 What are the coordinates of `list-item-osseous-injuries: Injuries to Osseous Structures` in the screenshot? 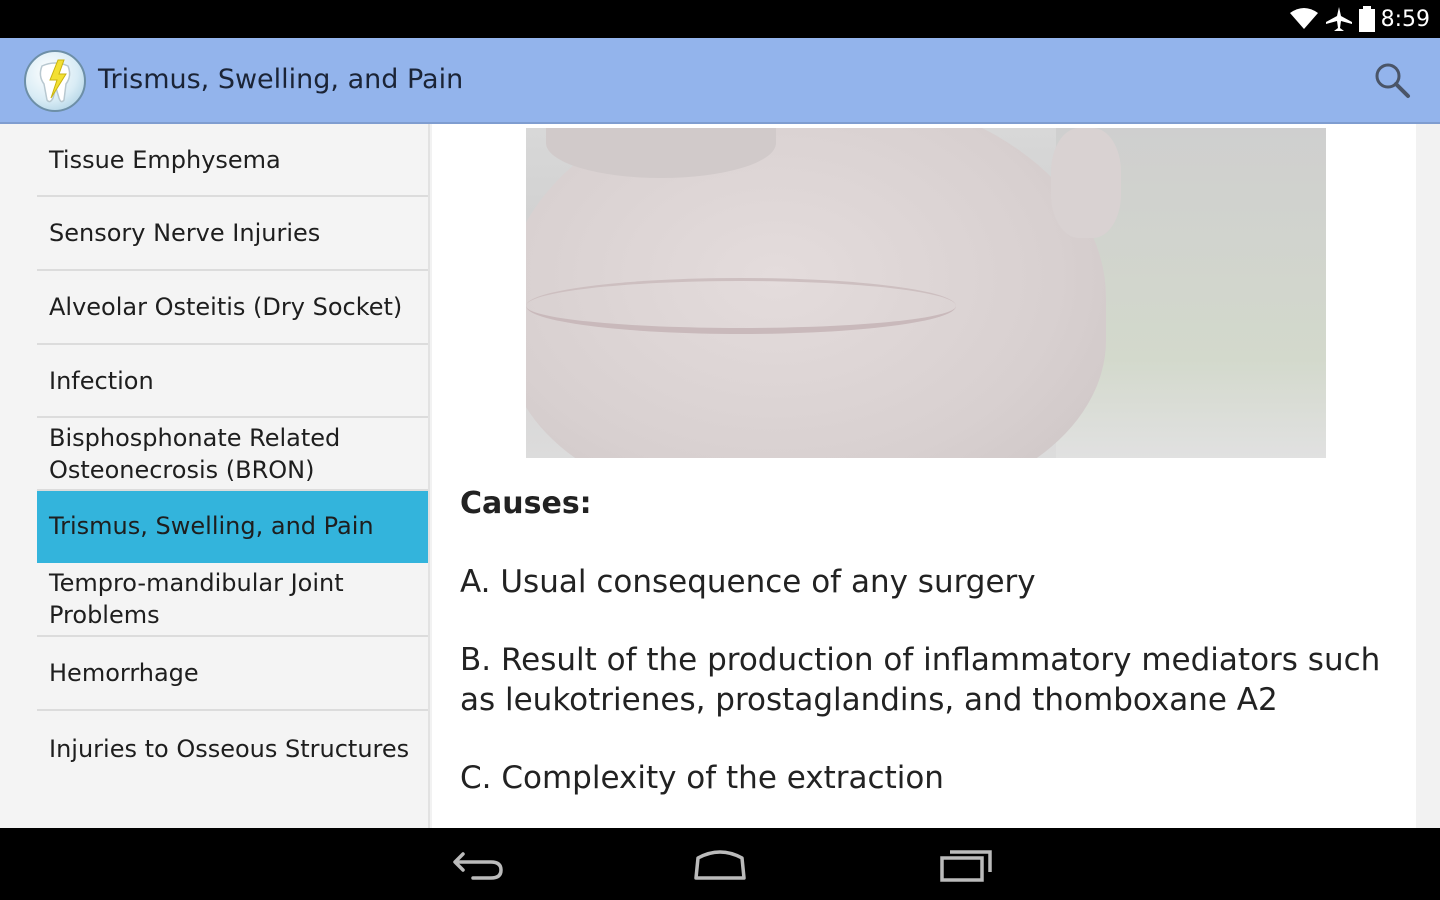 It's located at (232, 749).